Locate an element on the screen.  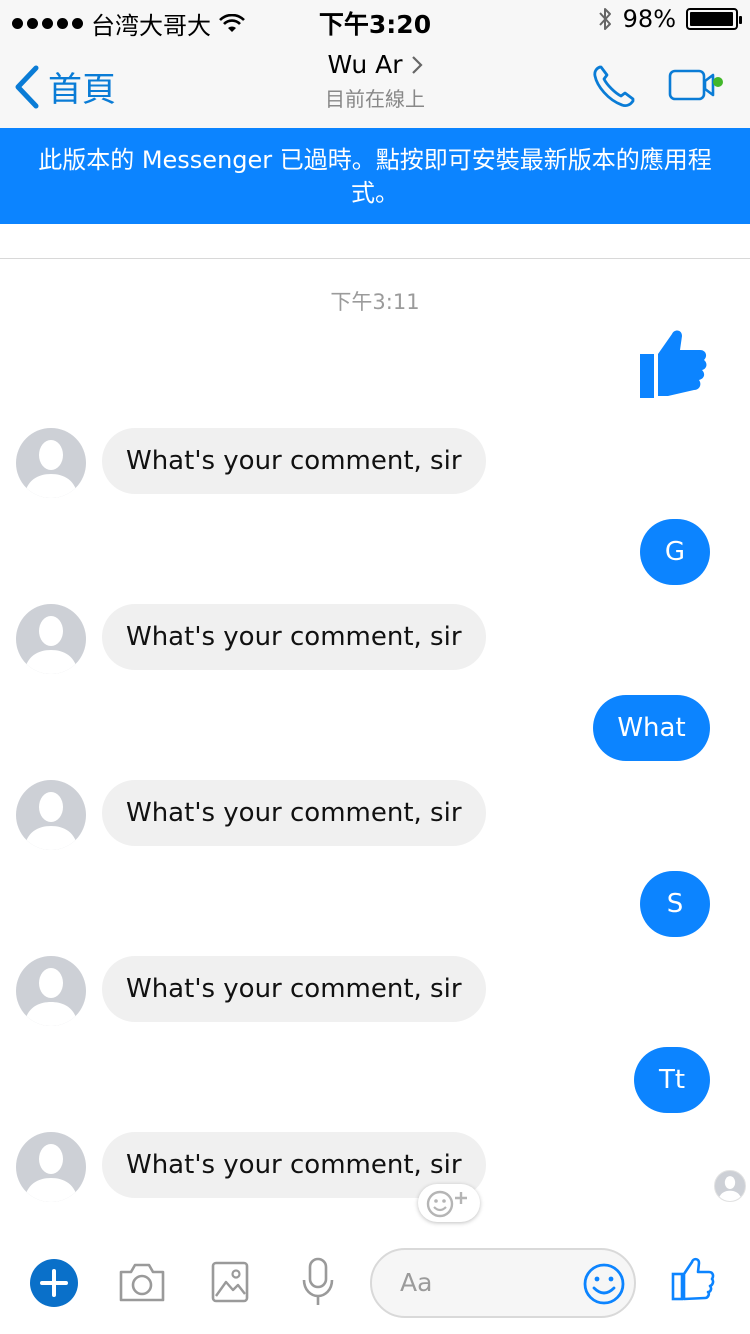
battery-percent: 98% is located at coordinates (649, 19).